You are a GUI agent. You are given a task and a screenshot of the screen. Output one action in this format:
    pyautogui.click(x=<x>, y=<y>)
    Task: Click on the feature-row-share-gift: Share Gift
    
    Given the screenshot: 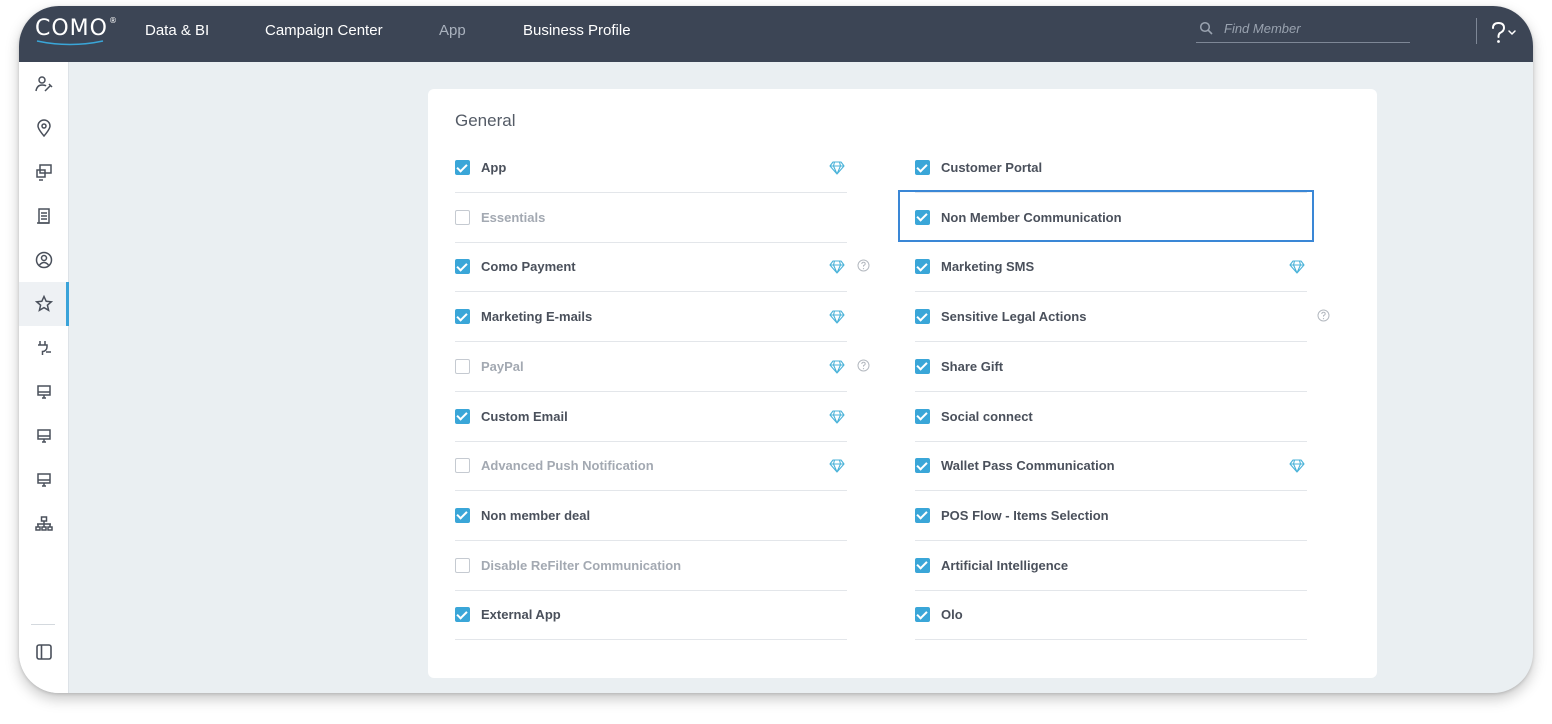 What is the action you would take?
    pyautogui.click(x=1111, y=367)
    